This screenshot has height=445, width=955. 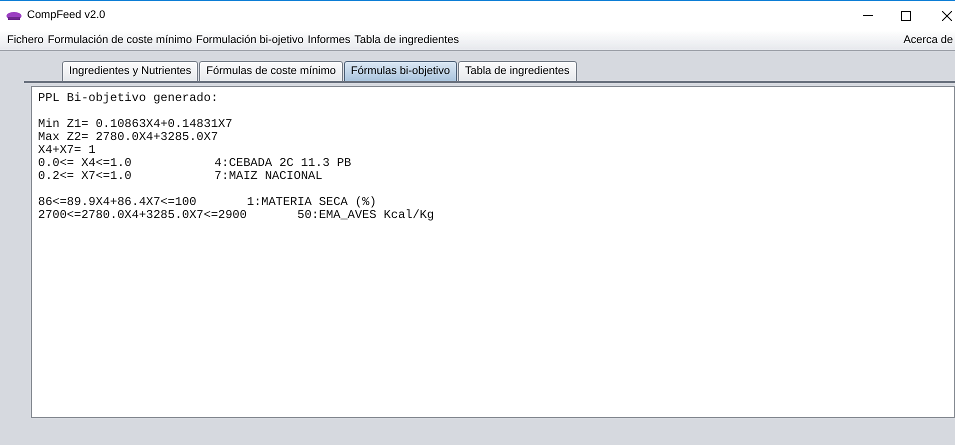 I want to click on menu-item: Fichero, so click(x=25, y=40).